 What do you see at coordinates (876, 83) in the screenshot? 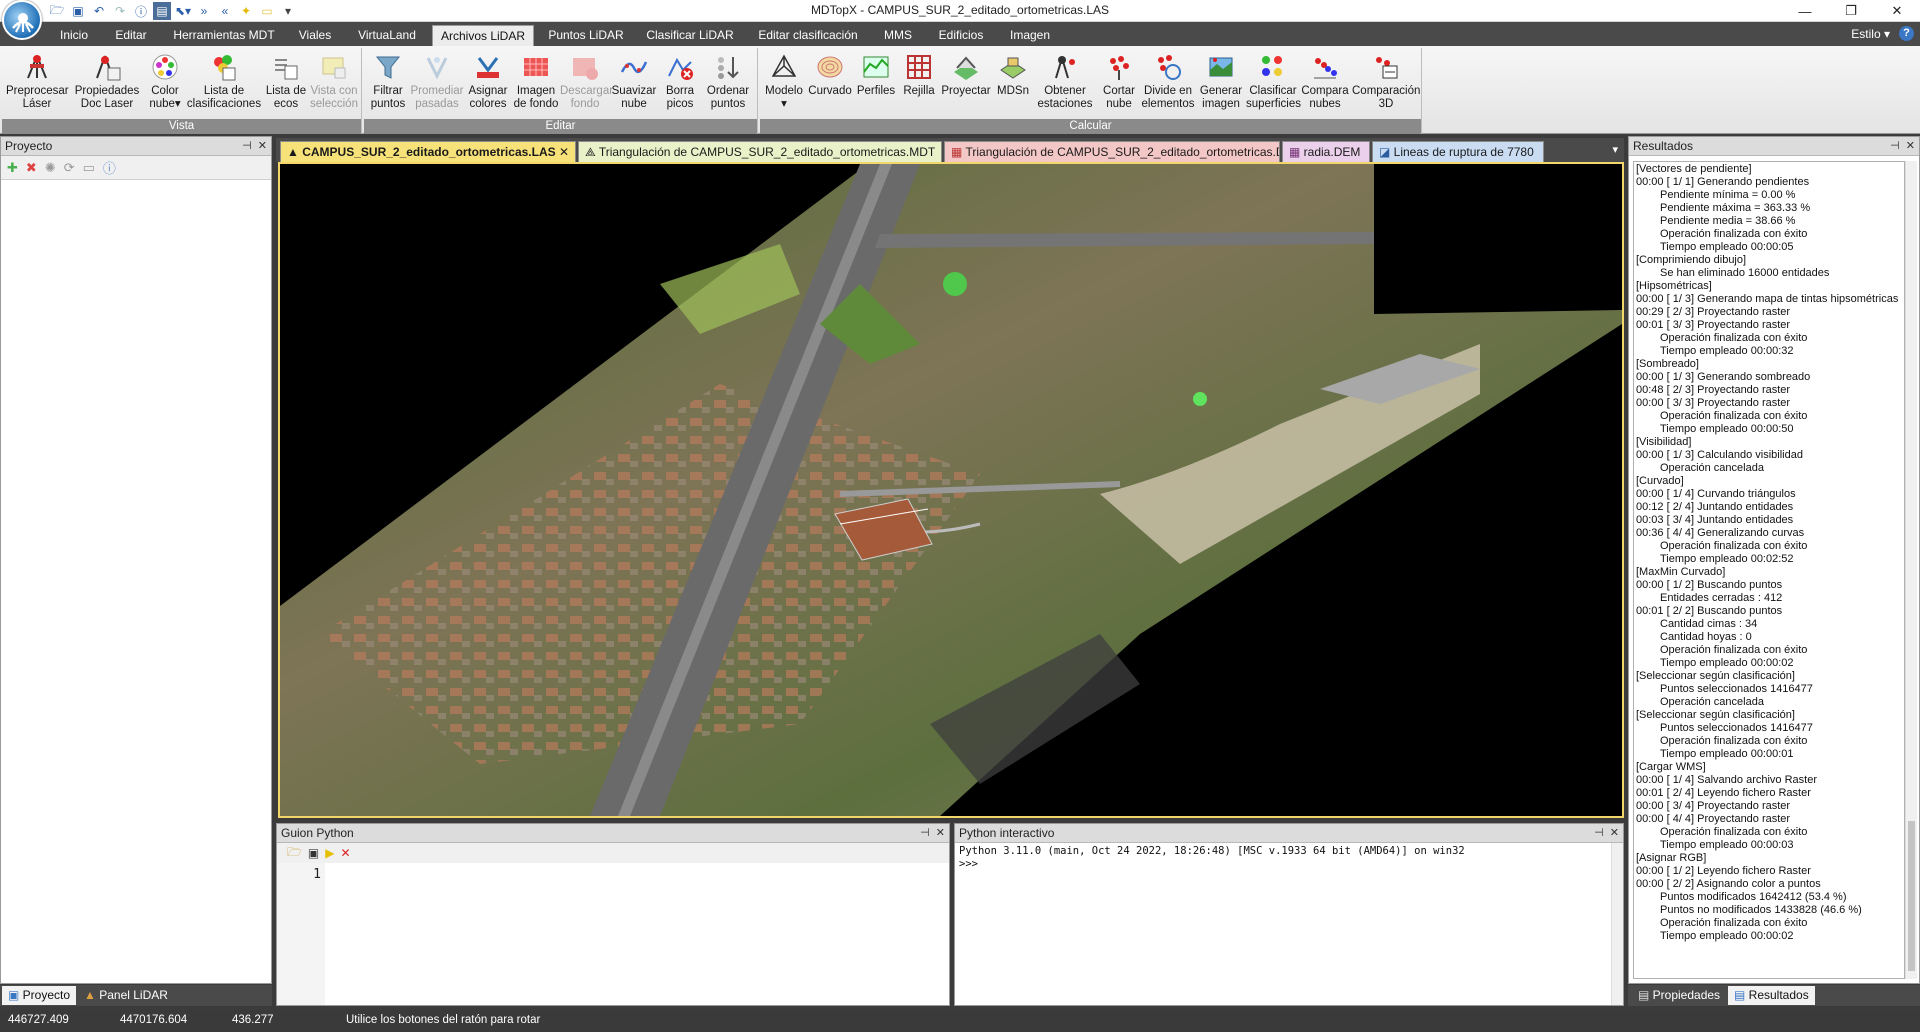
I see `perfiles-button: Perfiles` at bounding box center [876, 83].